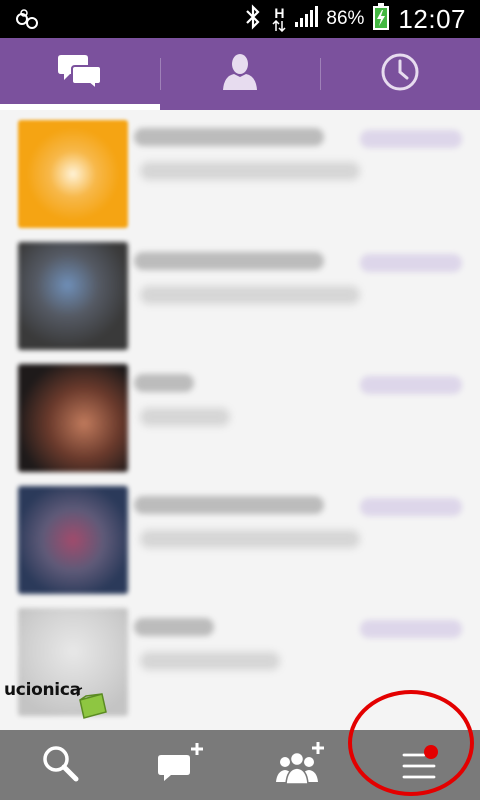  I want to click on signal-icon, so click(306, 19).